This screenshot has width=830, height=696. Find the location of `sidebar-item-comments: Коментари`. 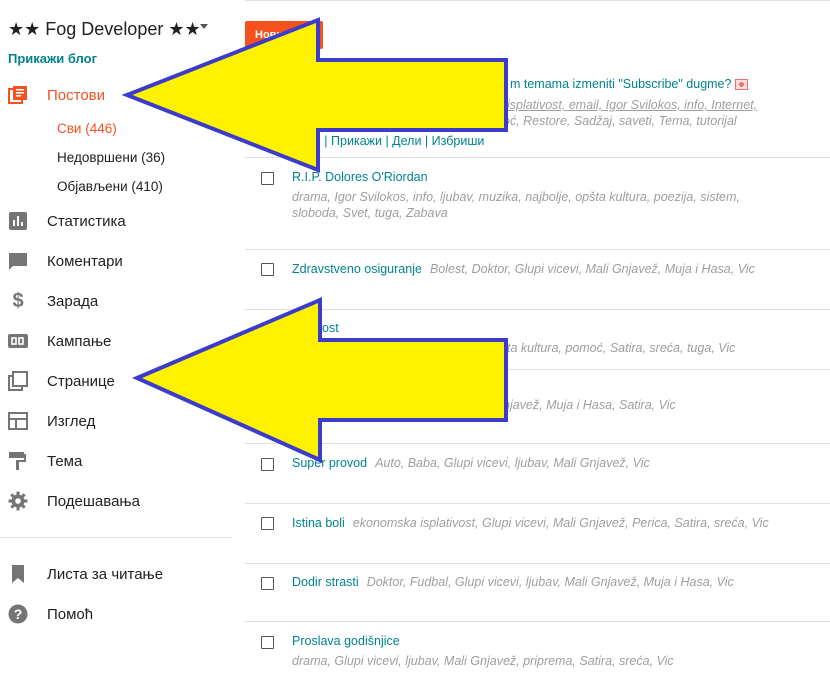

sidebar-item-comments: Коментари is located at coordinates (116, 261).